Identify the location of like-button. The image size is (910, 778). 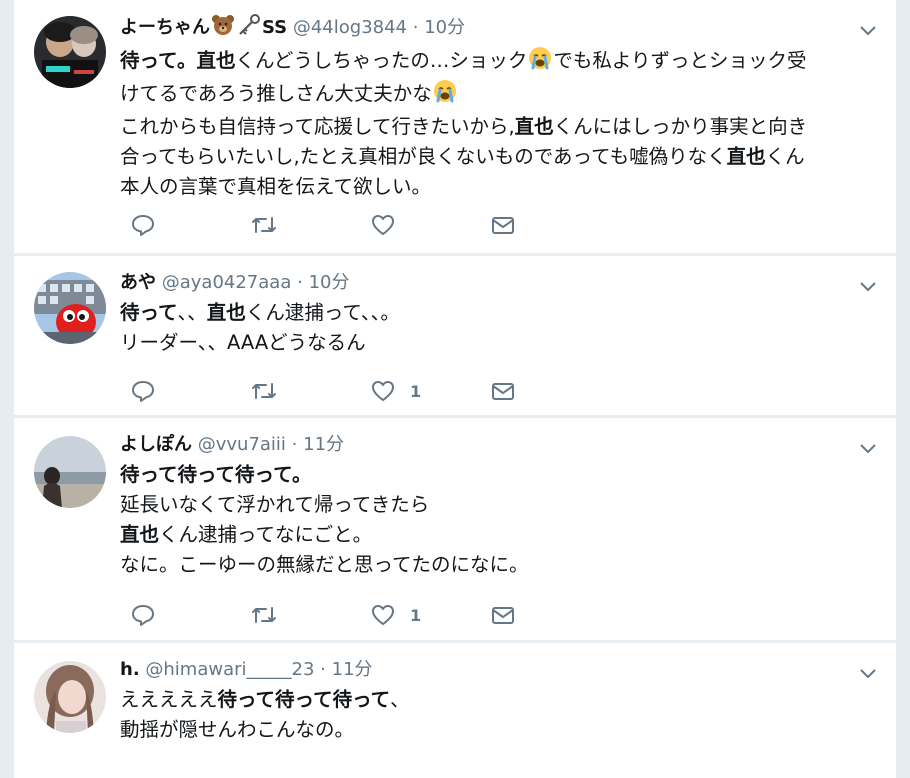
(390, 225).